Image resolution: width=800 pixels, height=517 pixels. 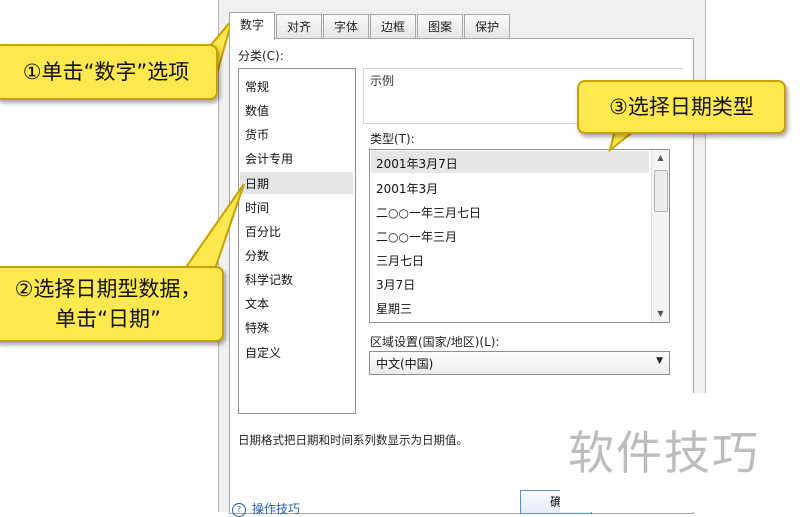 I want to click on tab-number: 数字, so click(x=252, y=26).